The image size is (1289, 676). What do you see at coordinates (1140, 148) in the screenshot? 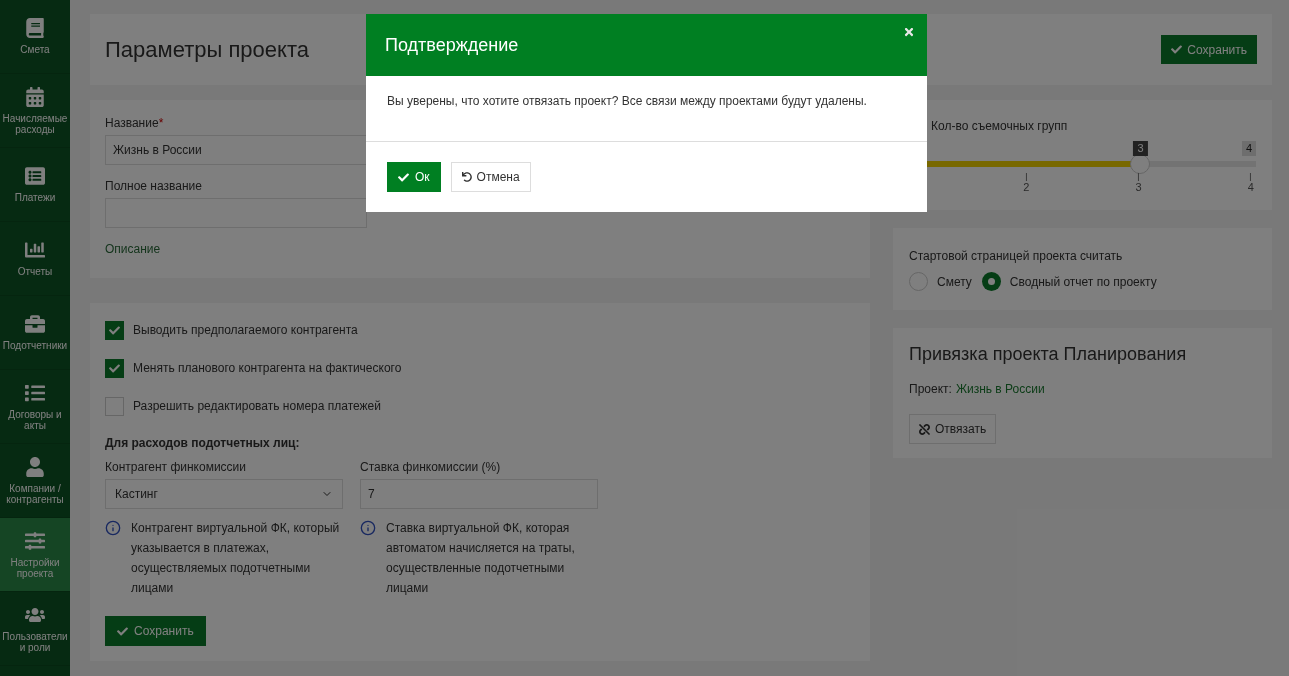
I see `value-bubble: 3` at bounding box center [1140, 148].